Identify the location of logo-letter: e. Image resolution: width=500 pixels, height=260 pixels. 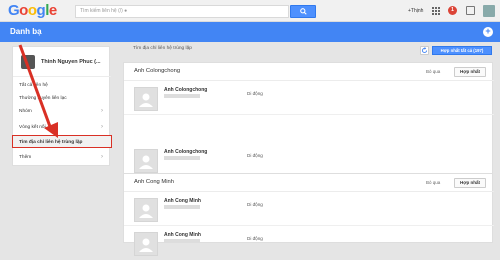
(52, 10).